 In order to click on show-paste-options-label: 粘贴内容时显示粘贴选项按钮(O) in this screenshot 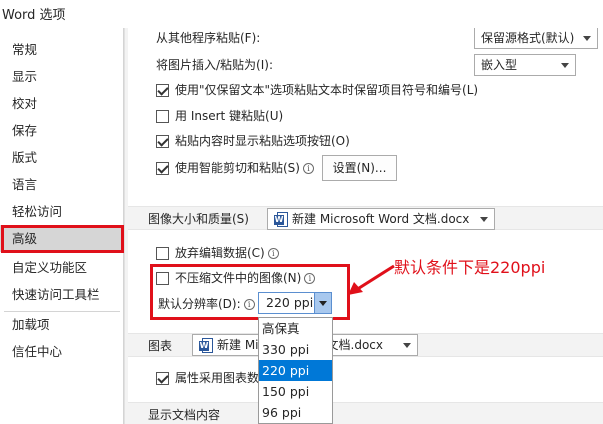, I will do `click(262, 141)`.